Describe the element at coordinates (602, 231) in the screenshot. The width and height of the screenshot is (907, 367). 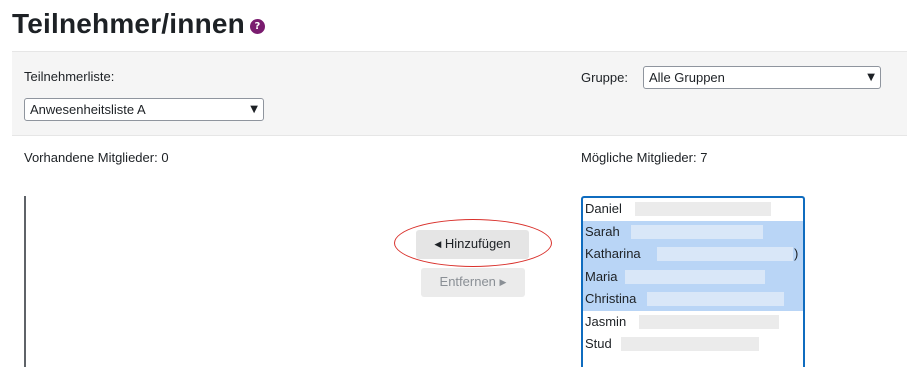
I see `member-name: Sarah` at that location.